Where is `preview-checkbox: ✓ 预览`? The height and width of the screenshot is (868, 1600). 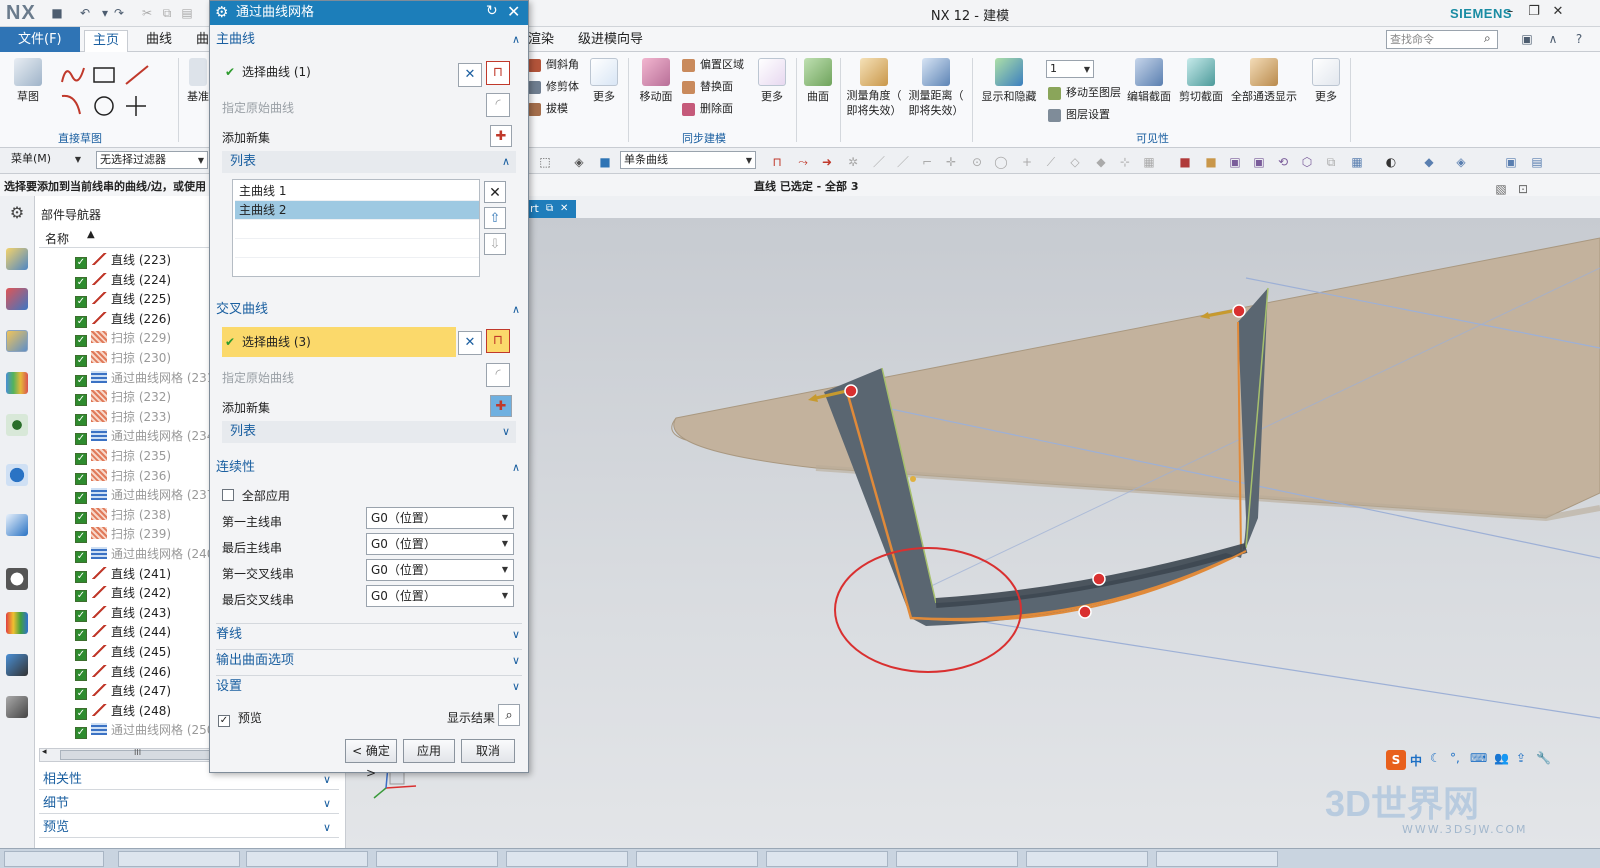 preview-checkbox: ✓ 预览 is located at coordinates (240, 718).